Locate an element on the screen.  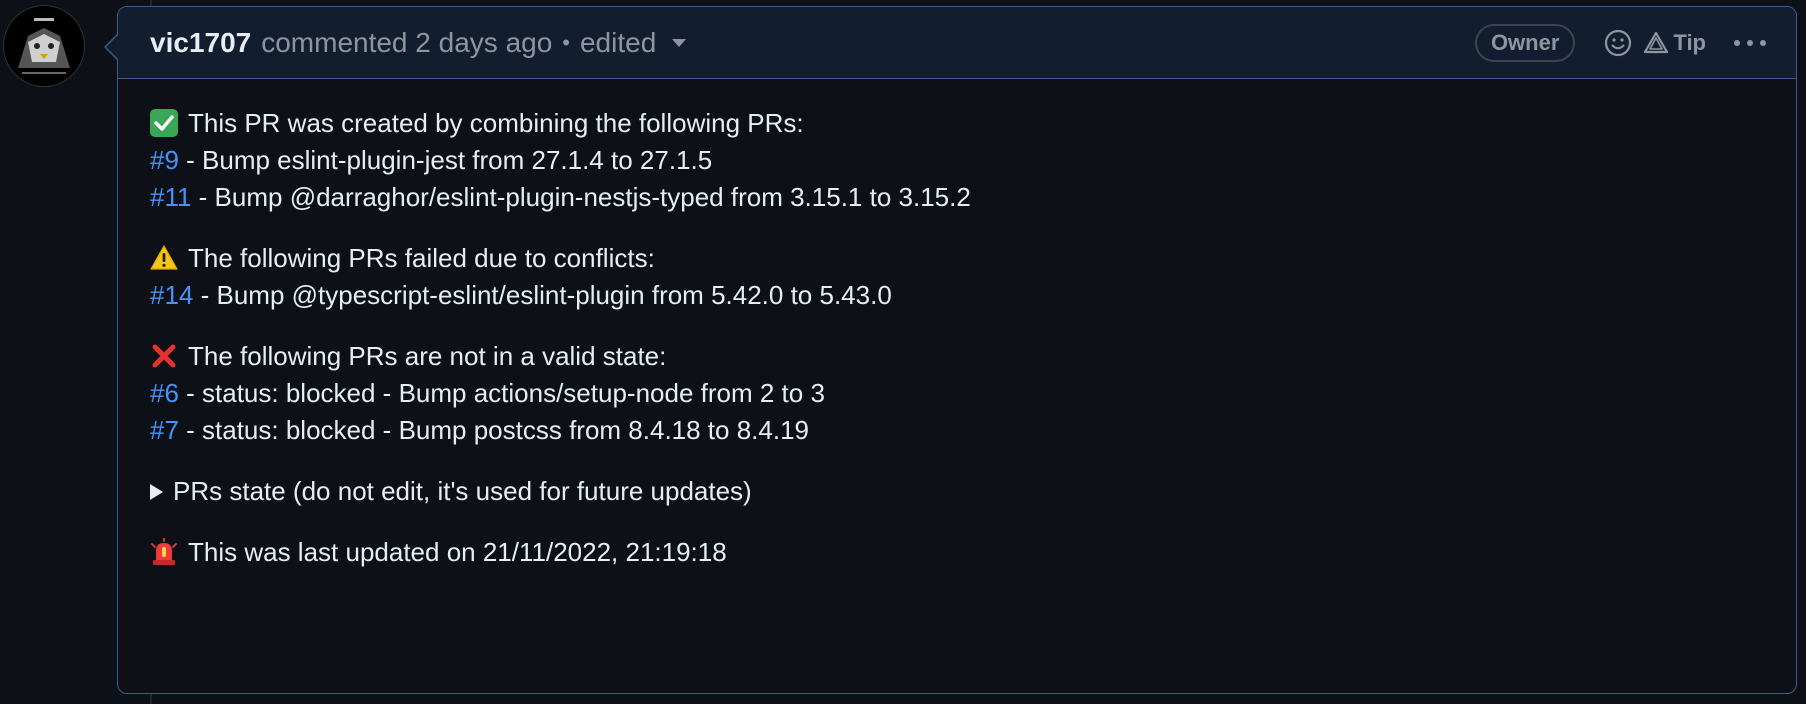
chevron-down-icon is located at coordinates (679, 42).